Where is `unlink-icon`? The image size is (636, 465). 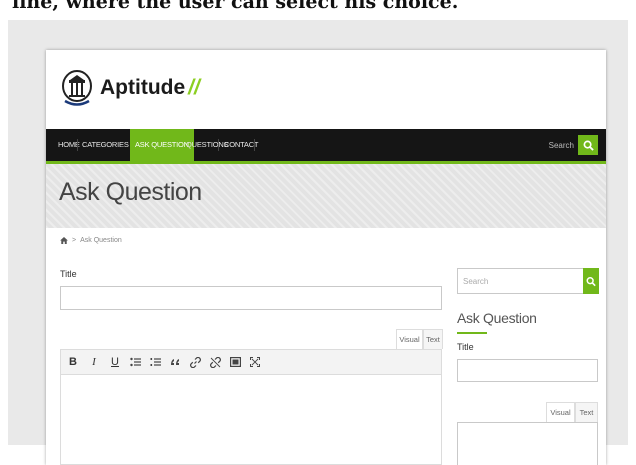 unlink-icon is located at coordinates (215, 362).